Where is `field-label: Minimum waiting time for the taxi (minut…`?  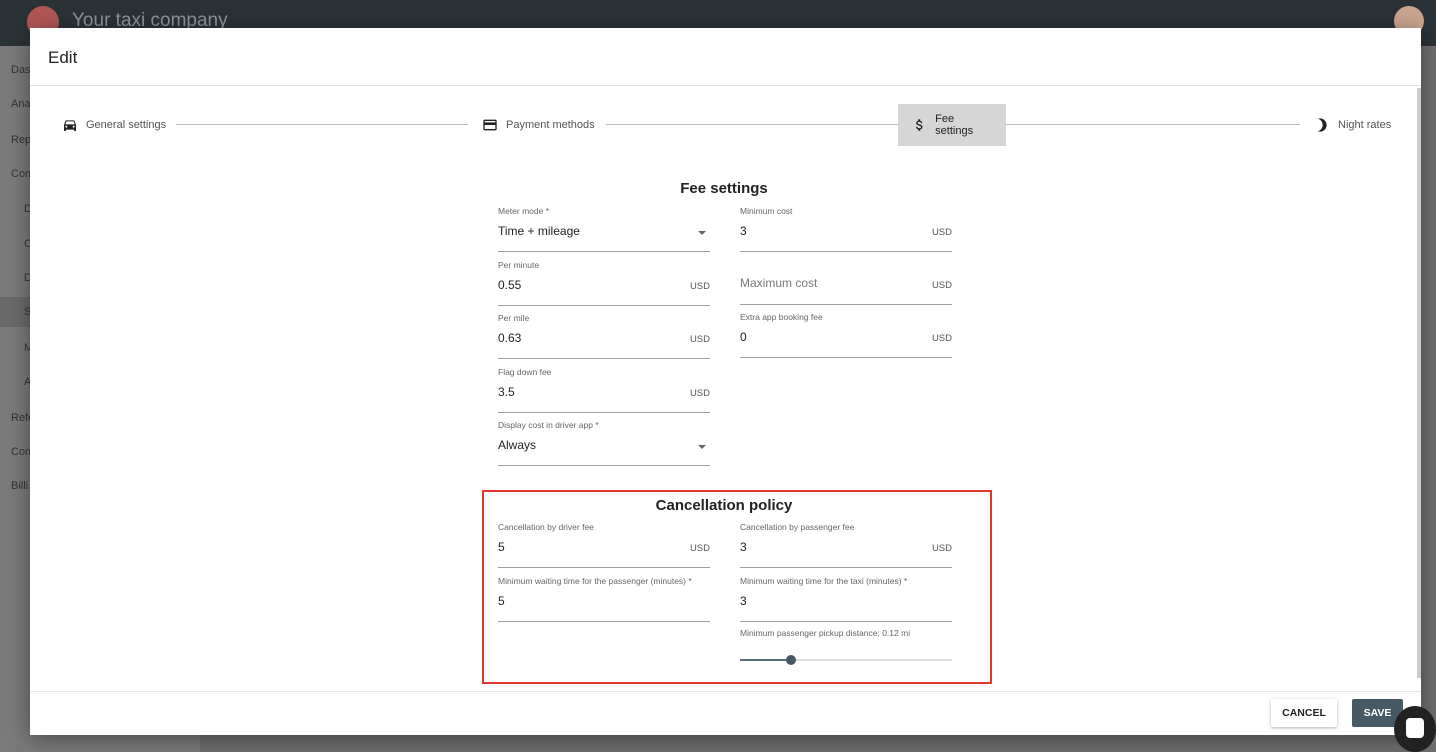 field-label: Minimum waiting time for the taxi (minut… is located at coordinates (824, 581).